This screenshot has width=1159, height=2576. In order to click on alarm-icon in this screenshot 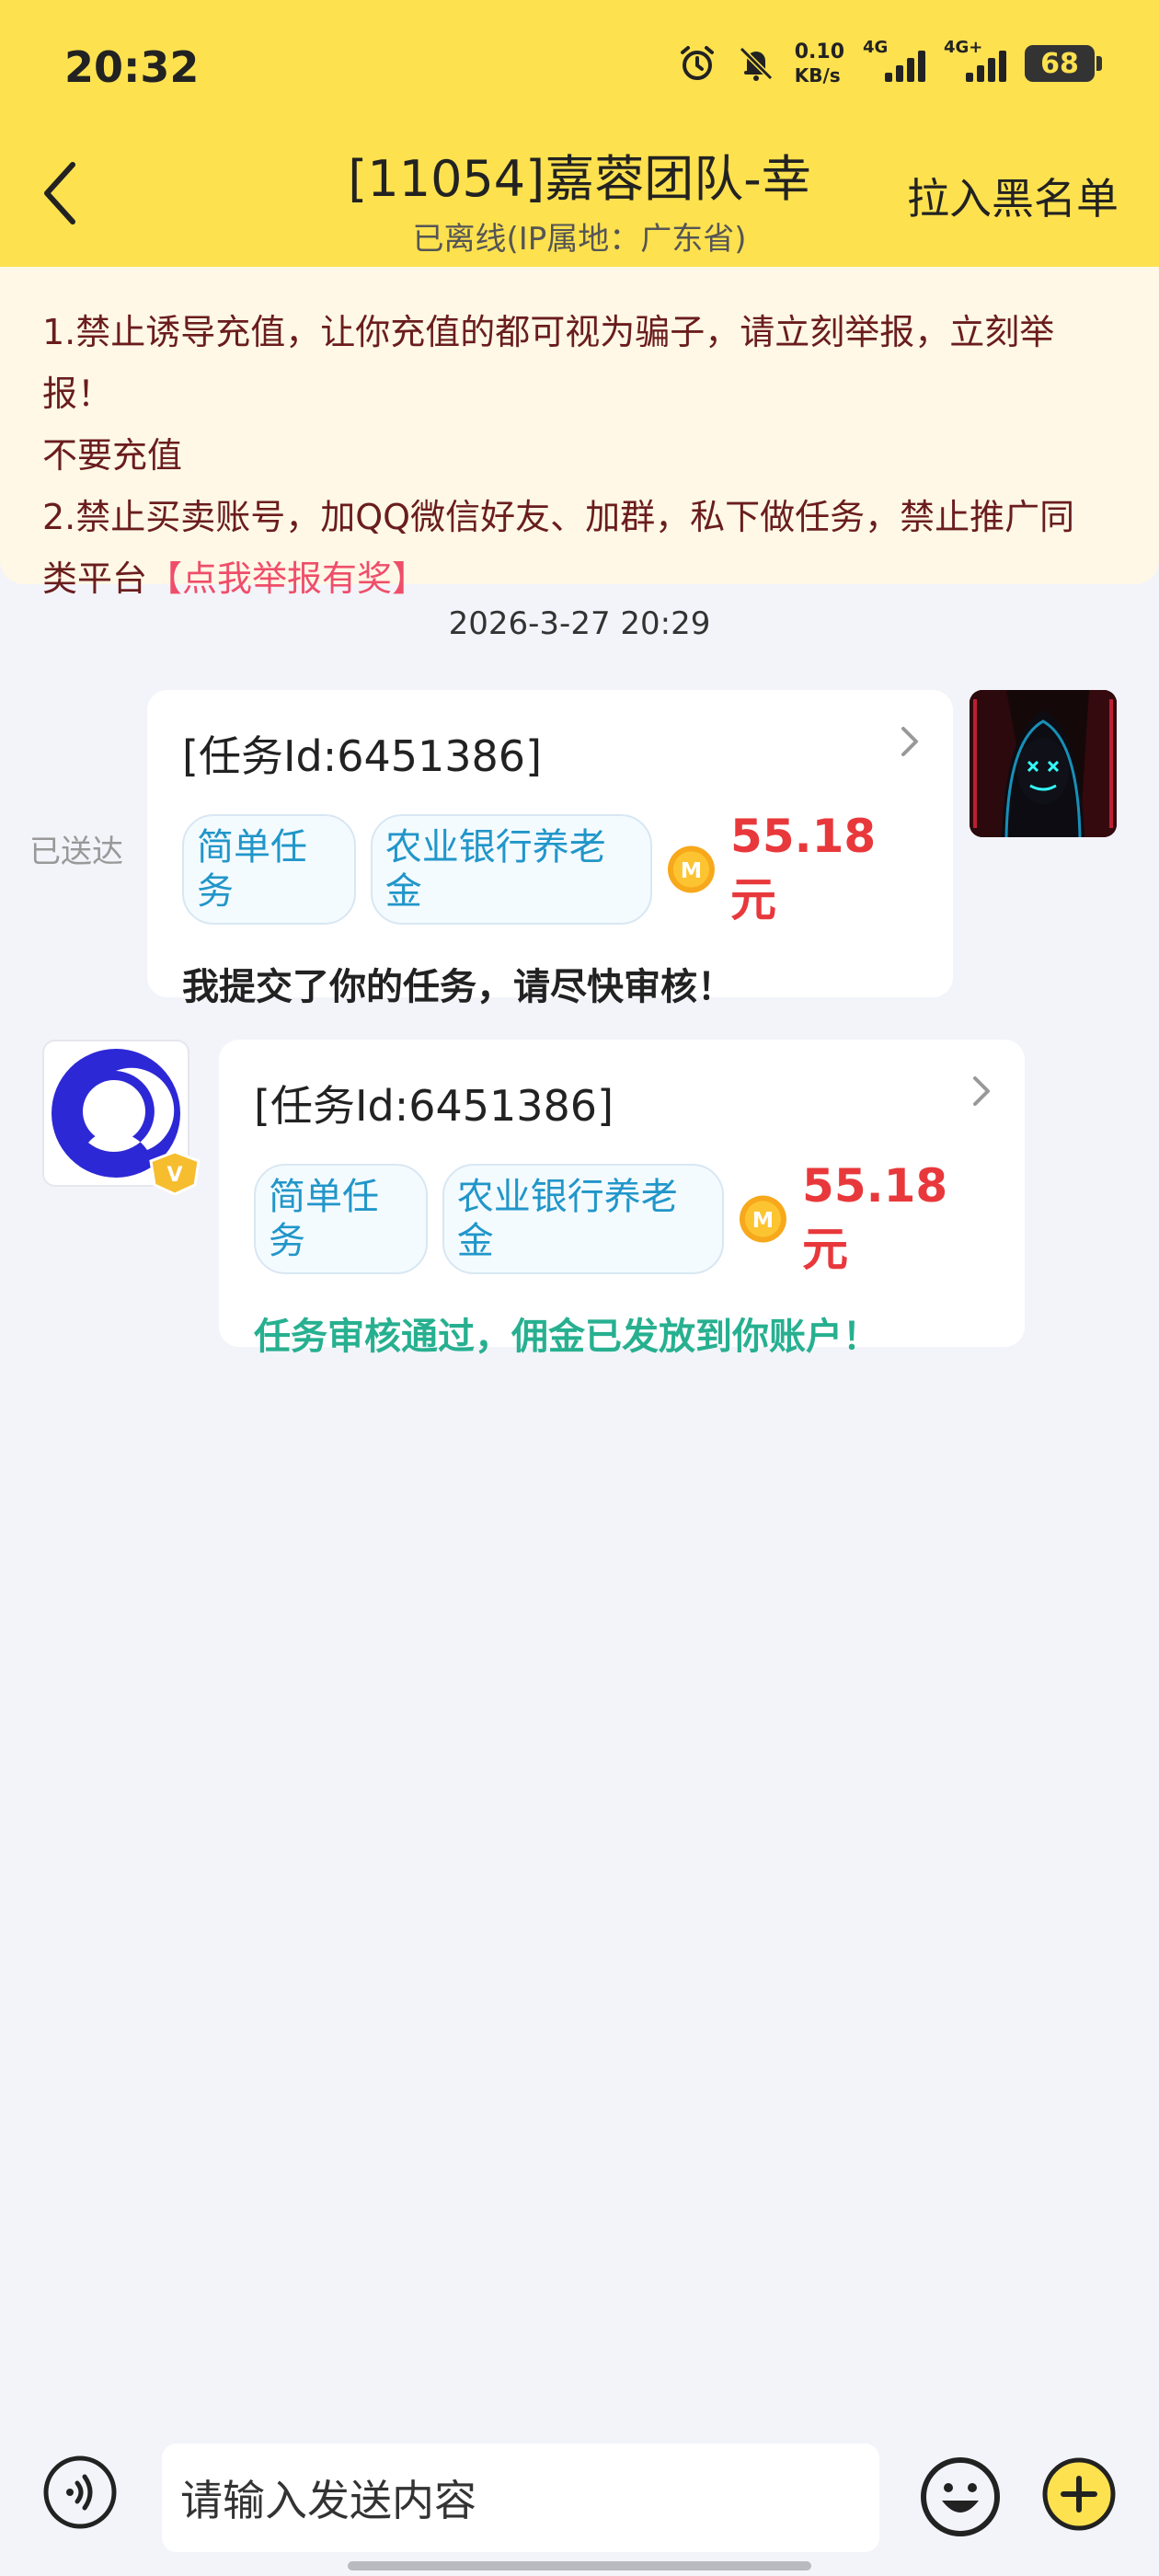, I will do `click(697, 63)`.